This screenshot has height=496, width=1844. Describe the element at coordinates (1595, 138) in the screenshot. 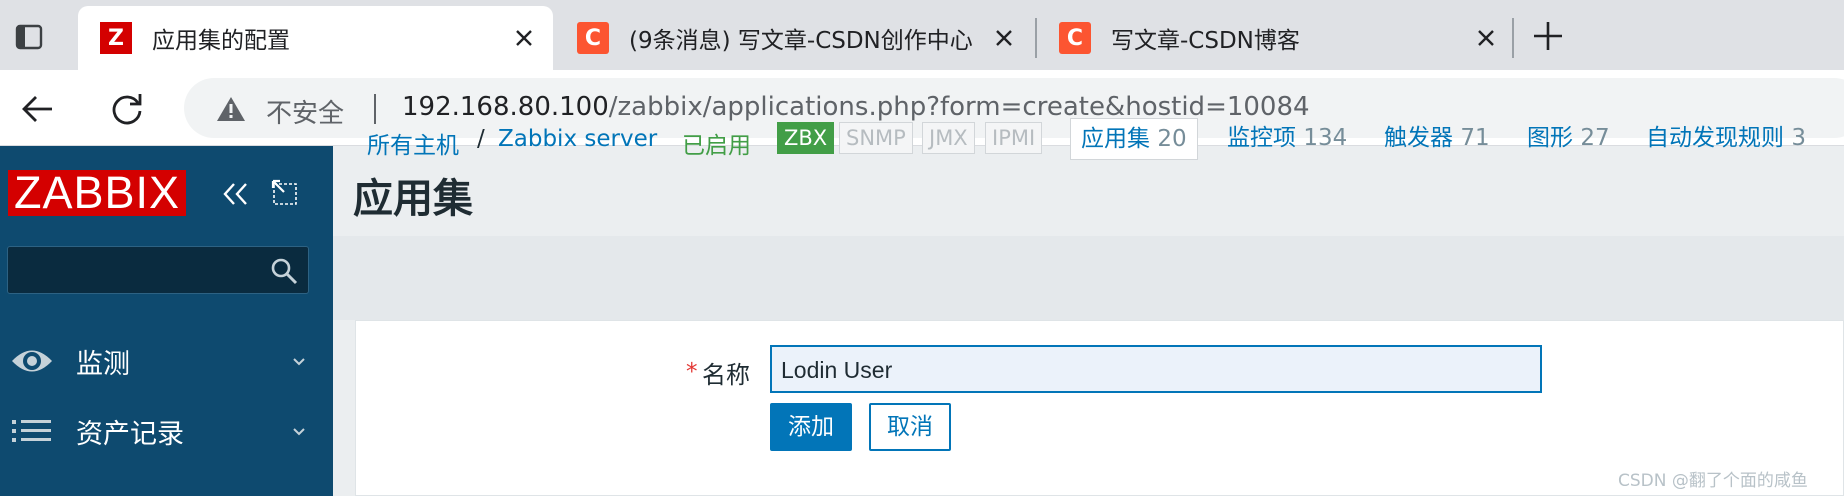

I see `tab-count: 27` at that location.